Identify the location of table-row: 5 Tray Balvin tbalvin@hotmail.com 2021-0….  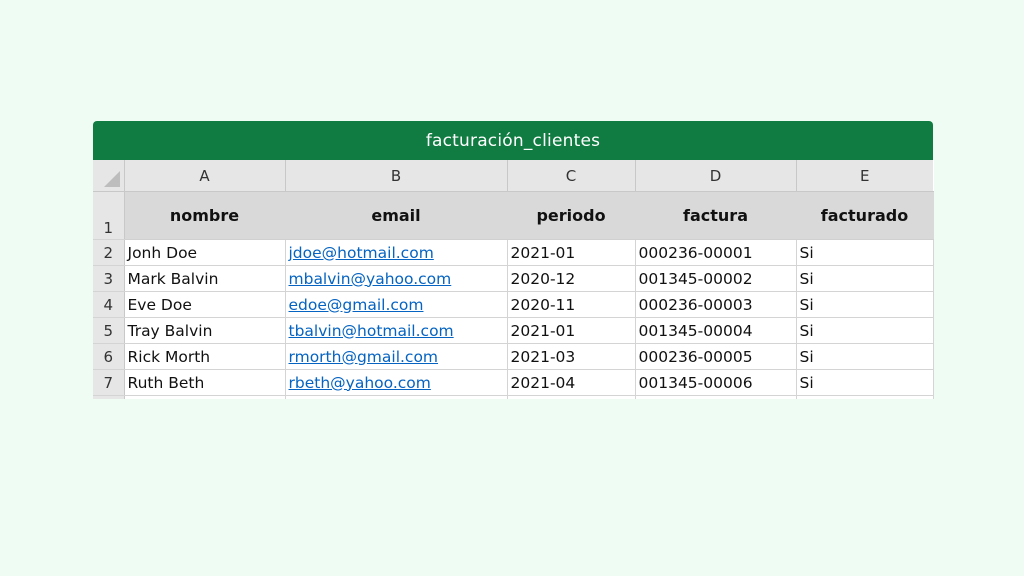
(513, 330).